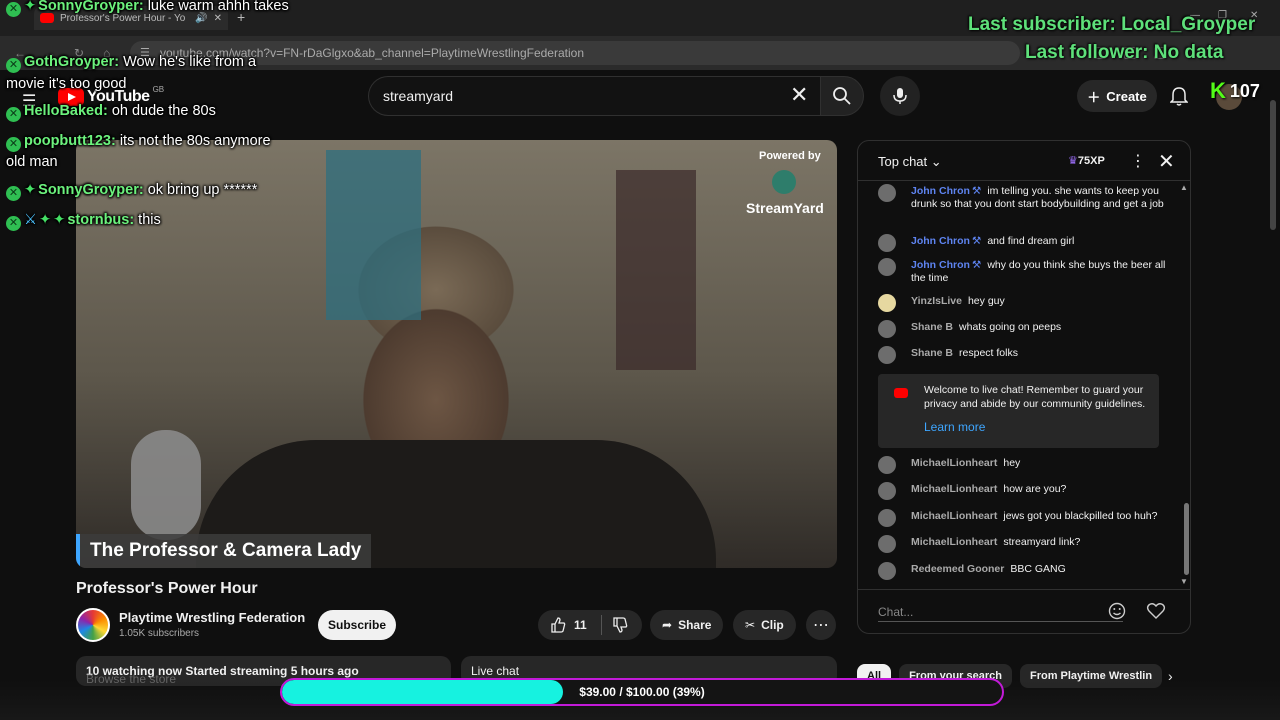 The height and width of the screenshot is (720, 1280). Describe the element at coordinates (1184, 581) in the screenshot. I see `scroll-down-icon: ▼` at that location.